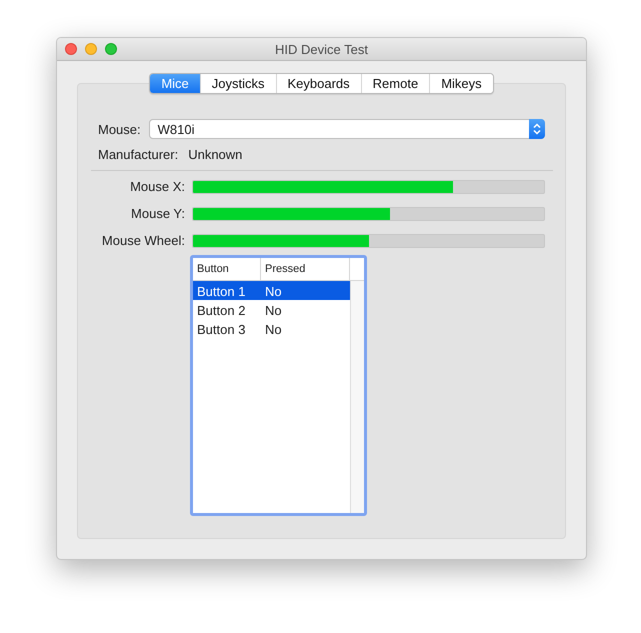  Describe the element at coordinates (537, 129) in the screenshot. I see `stepper-icon` at that location.